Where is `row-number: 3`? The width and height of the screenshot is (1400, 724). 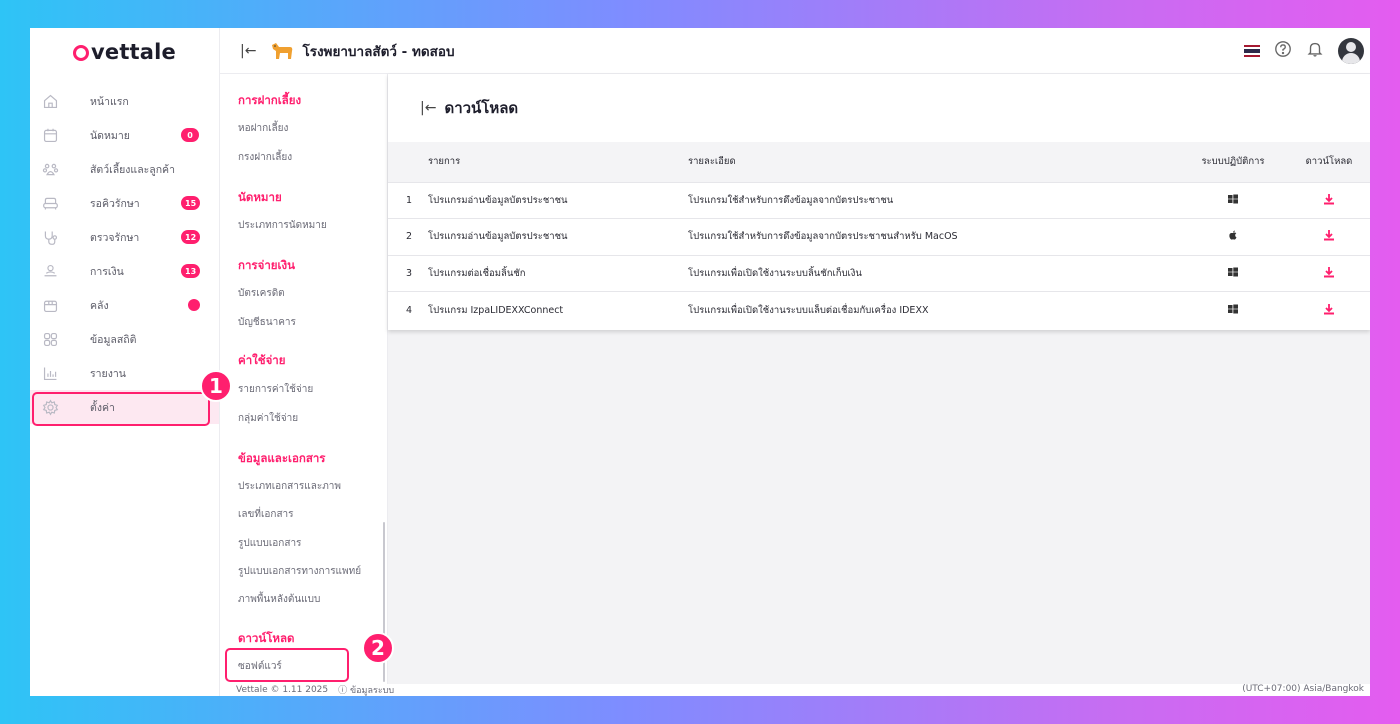
row-number: 3 is located at coordinates (409, 273).